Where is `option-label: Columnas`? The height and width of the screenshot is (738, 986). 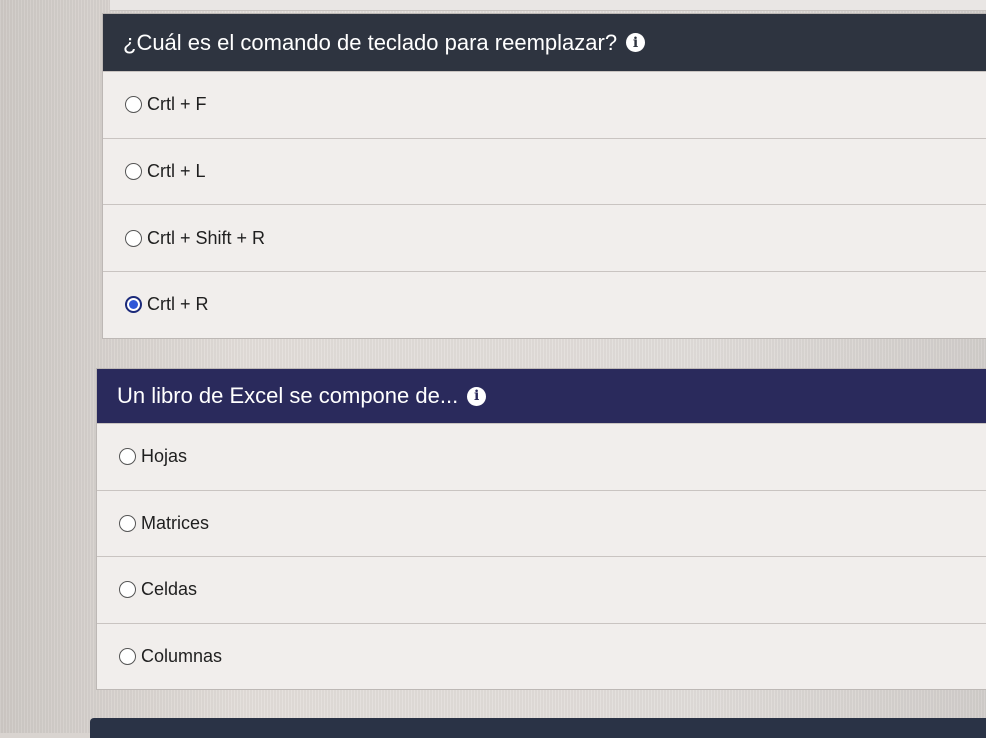 option-label: Columnas is located at coordinates (182, 655).